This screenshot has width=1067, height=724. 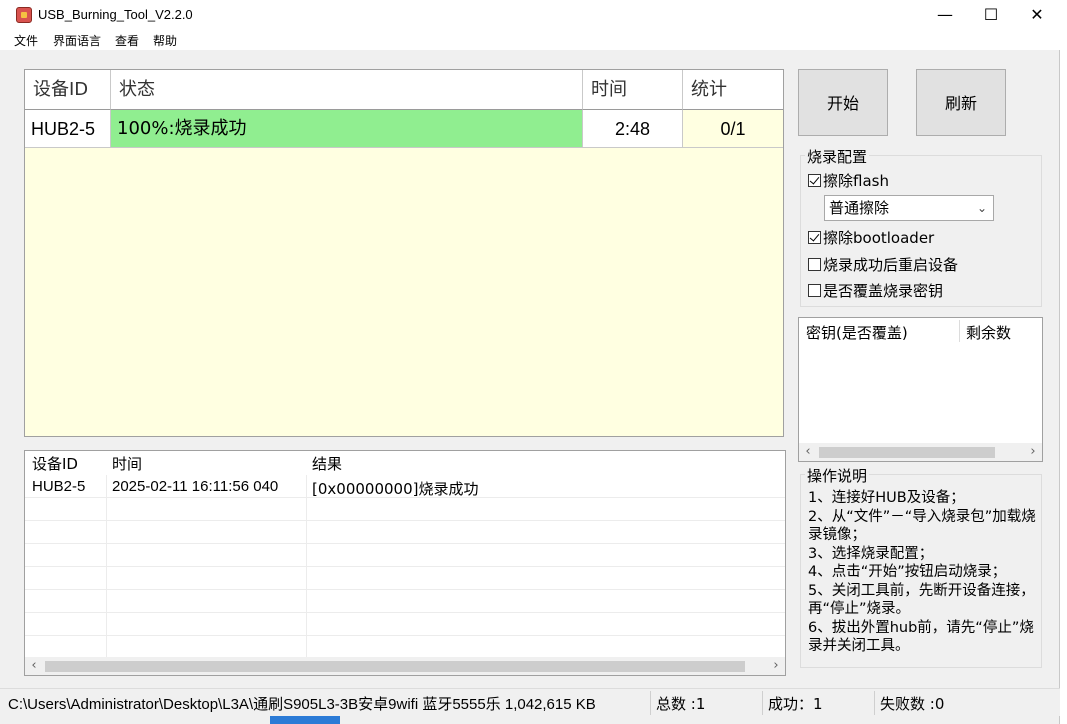 I want to click on device-id-cell: HUB2-5, so click(x=68, y=129).